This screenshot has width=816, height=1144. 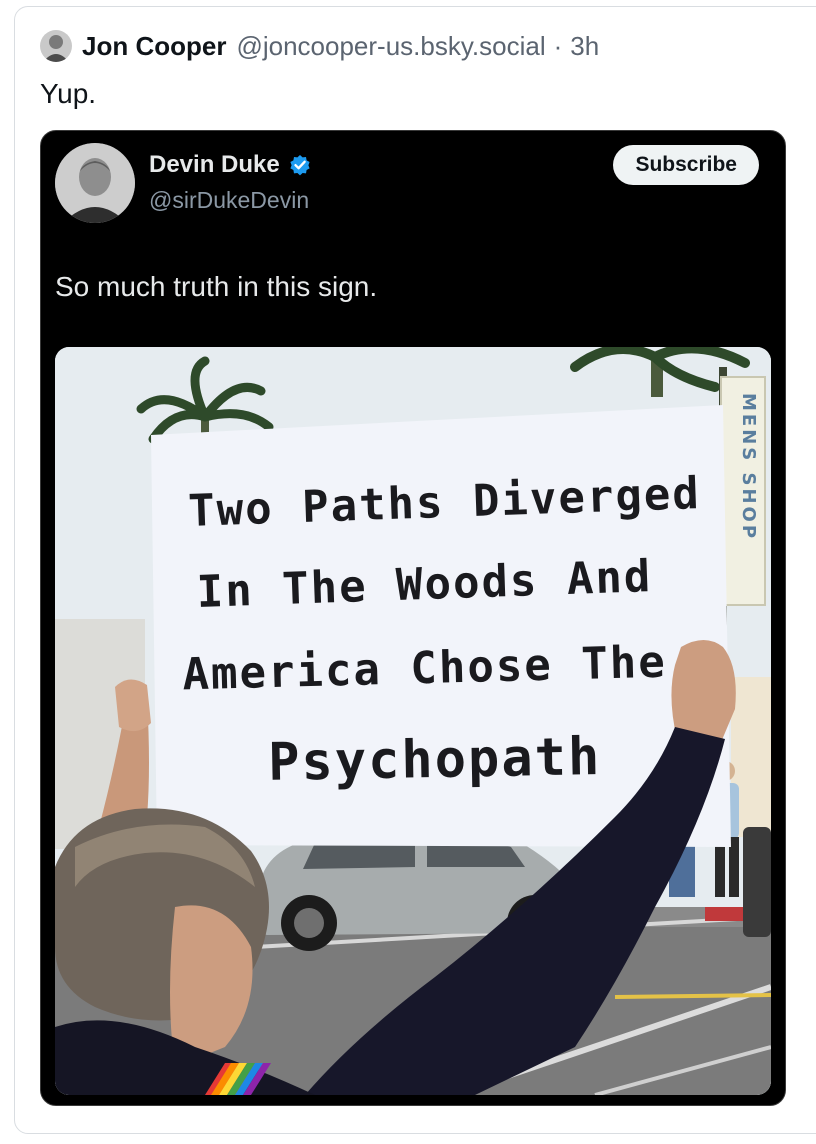 What do you see at coordinates (229, 200) in the screenshot?
I see `embed-author-handle: @sirDukeDevin` at bounding box center [229, 200].